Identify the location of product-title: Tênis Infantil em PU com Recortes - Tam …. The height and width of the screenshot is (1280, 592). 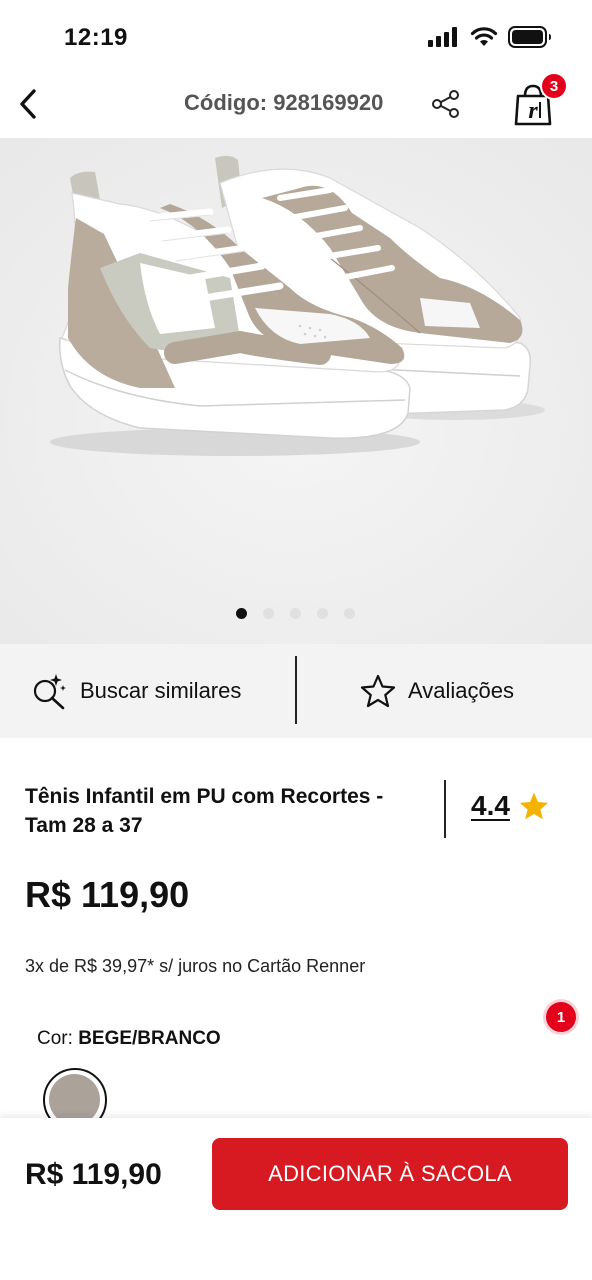
(204, 811).